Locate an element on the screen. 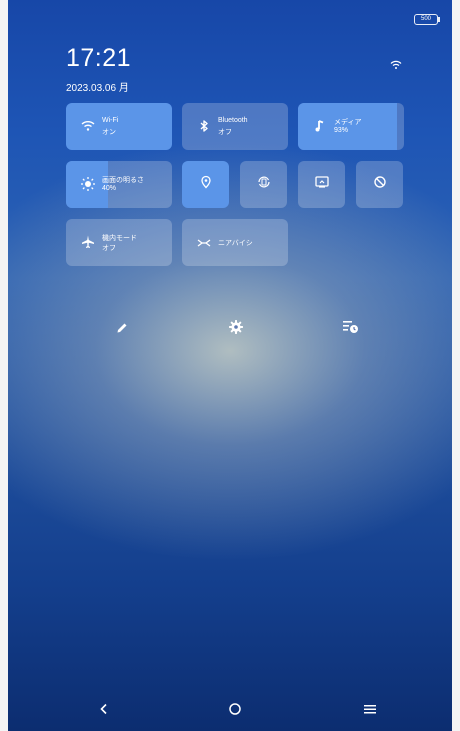 Image resolution: width=460 pixels, height=731 pixels. airplane-mode-label: 機内モード is located at coordinates (119, 238).